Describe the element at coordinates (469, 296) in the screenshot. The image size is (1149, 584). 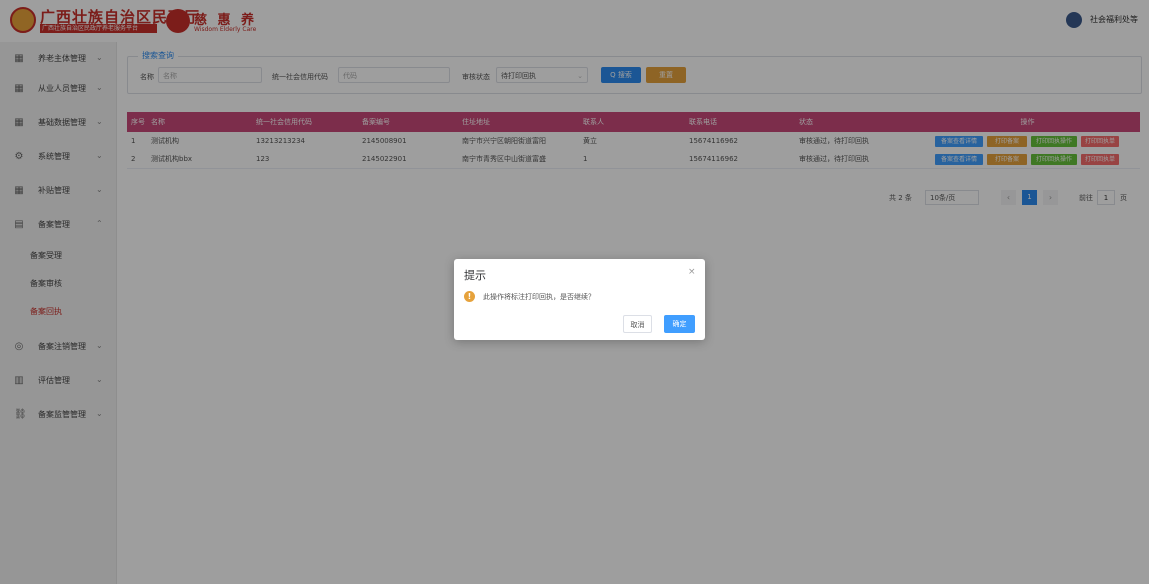
I see `warning-icon: !` at that location.